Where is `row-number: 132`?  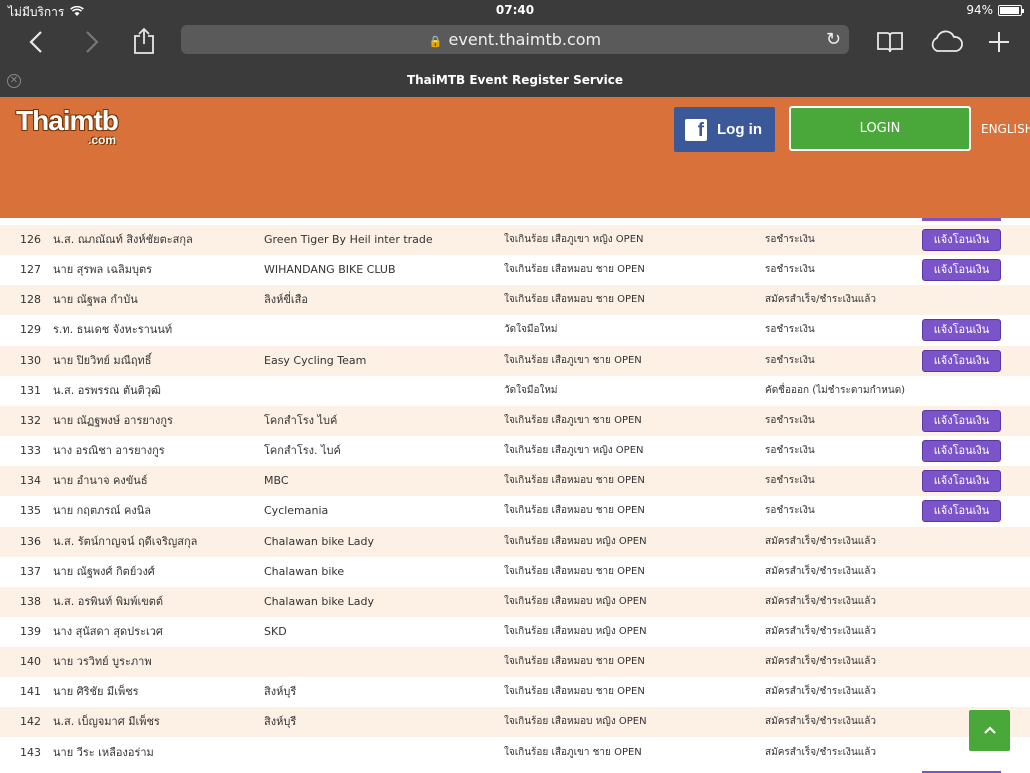 row-number: 132 is located at coordinates (30, 420).